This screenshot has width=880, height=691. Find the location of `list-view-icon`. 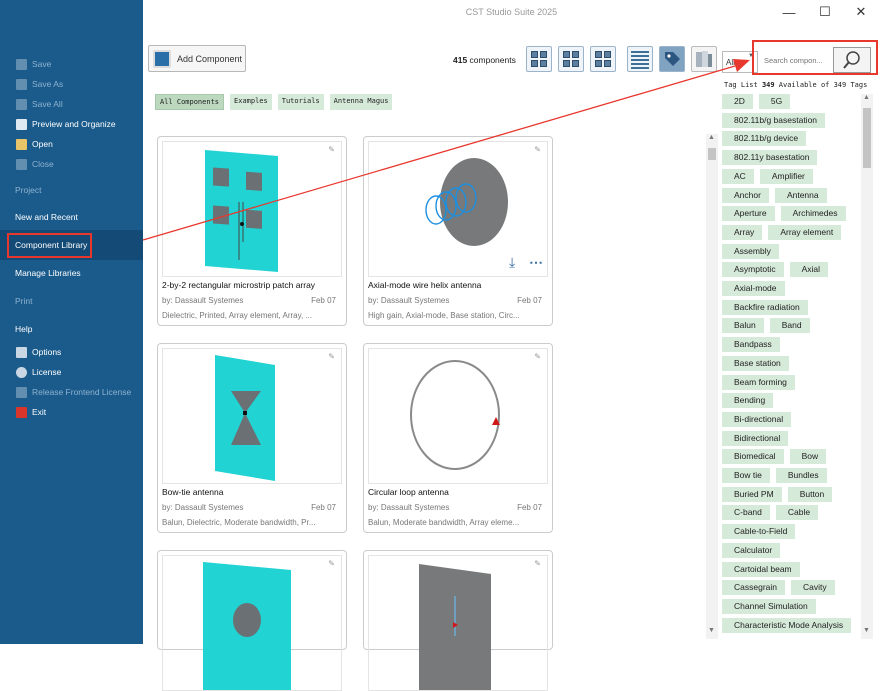

list-view-icon is located at coordinates (640, 59).